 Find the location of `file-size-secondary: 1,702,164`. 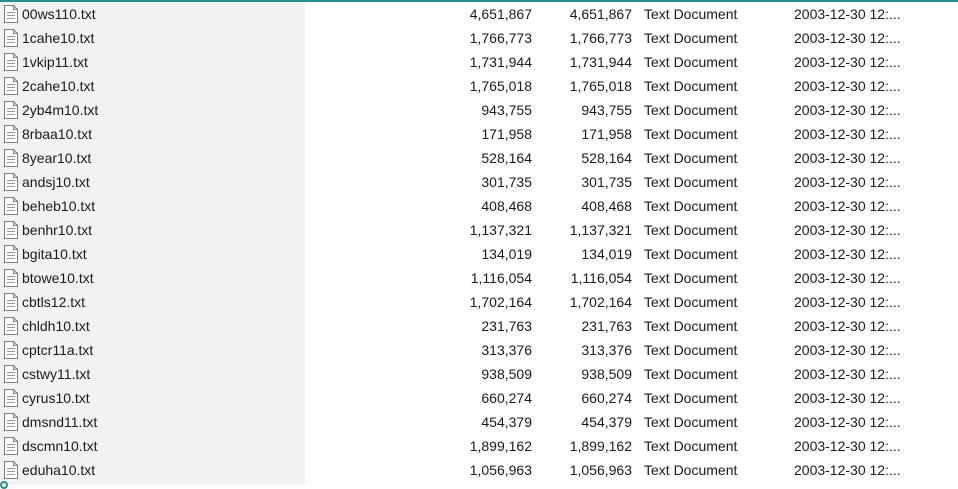

file-size-secondary: 1,702,164 is located at coordinates (600, 302).